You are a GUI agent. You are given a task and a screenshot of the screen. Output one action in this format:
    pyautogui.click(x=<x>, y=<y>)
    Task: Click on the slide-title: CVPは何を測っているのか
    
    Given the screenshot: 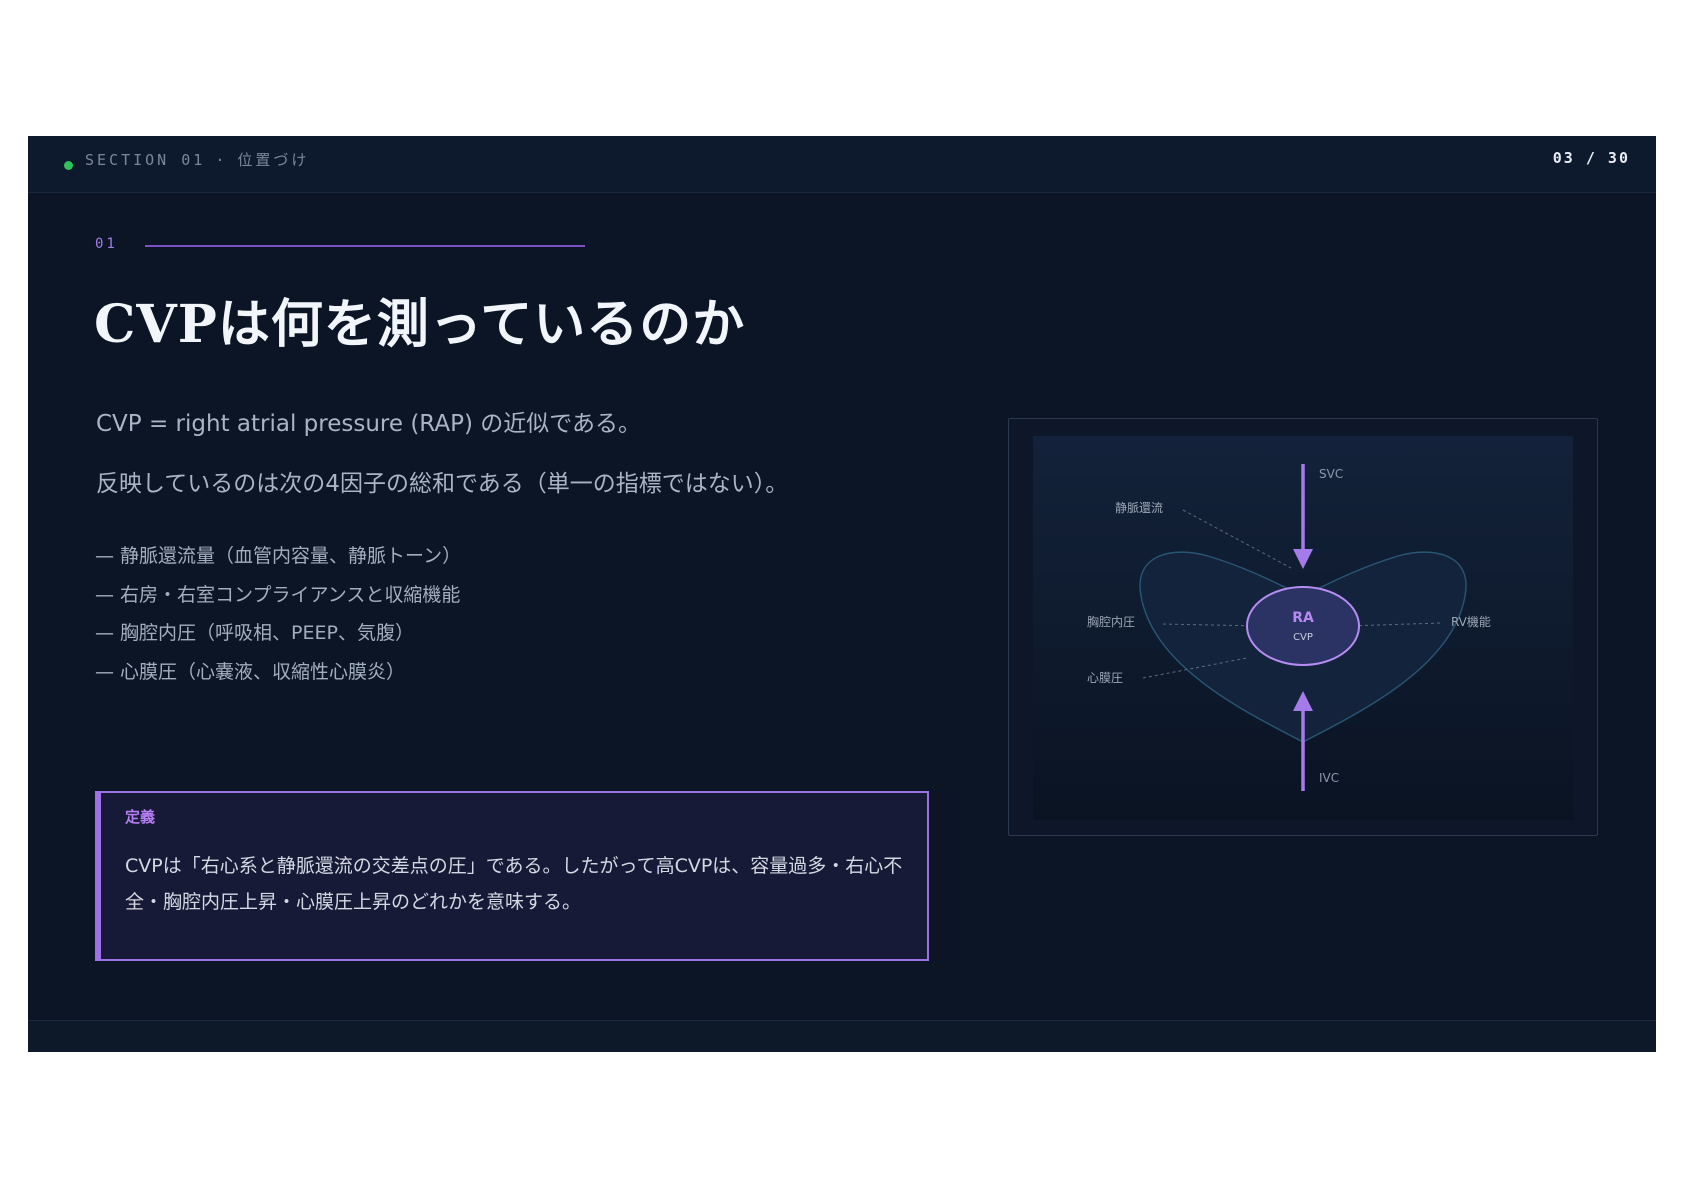 What is the action you would take?
    pyautogui.click(x=420, y=324)
    